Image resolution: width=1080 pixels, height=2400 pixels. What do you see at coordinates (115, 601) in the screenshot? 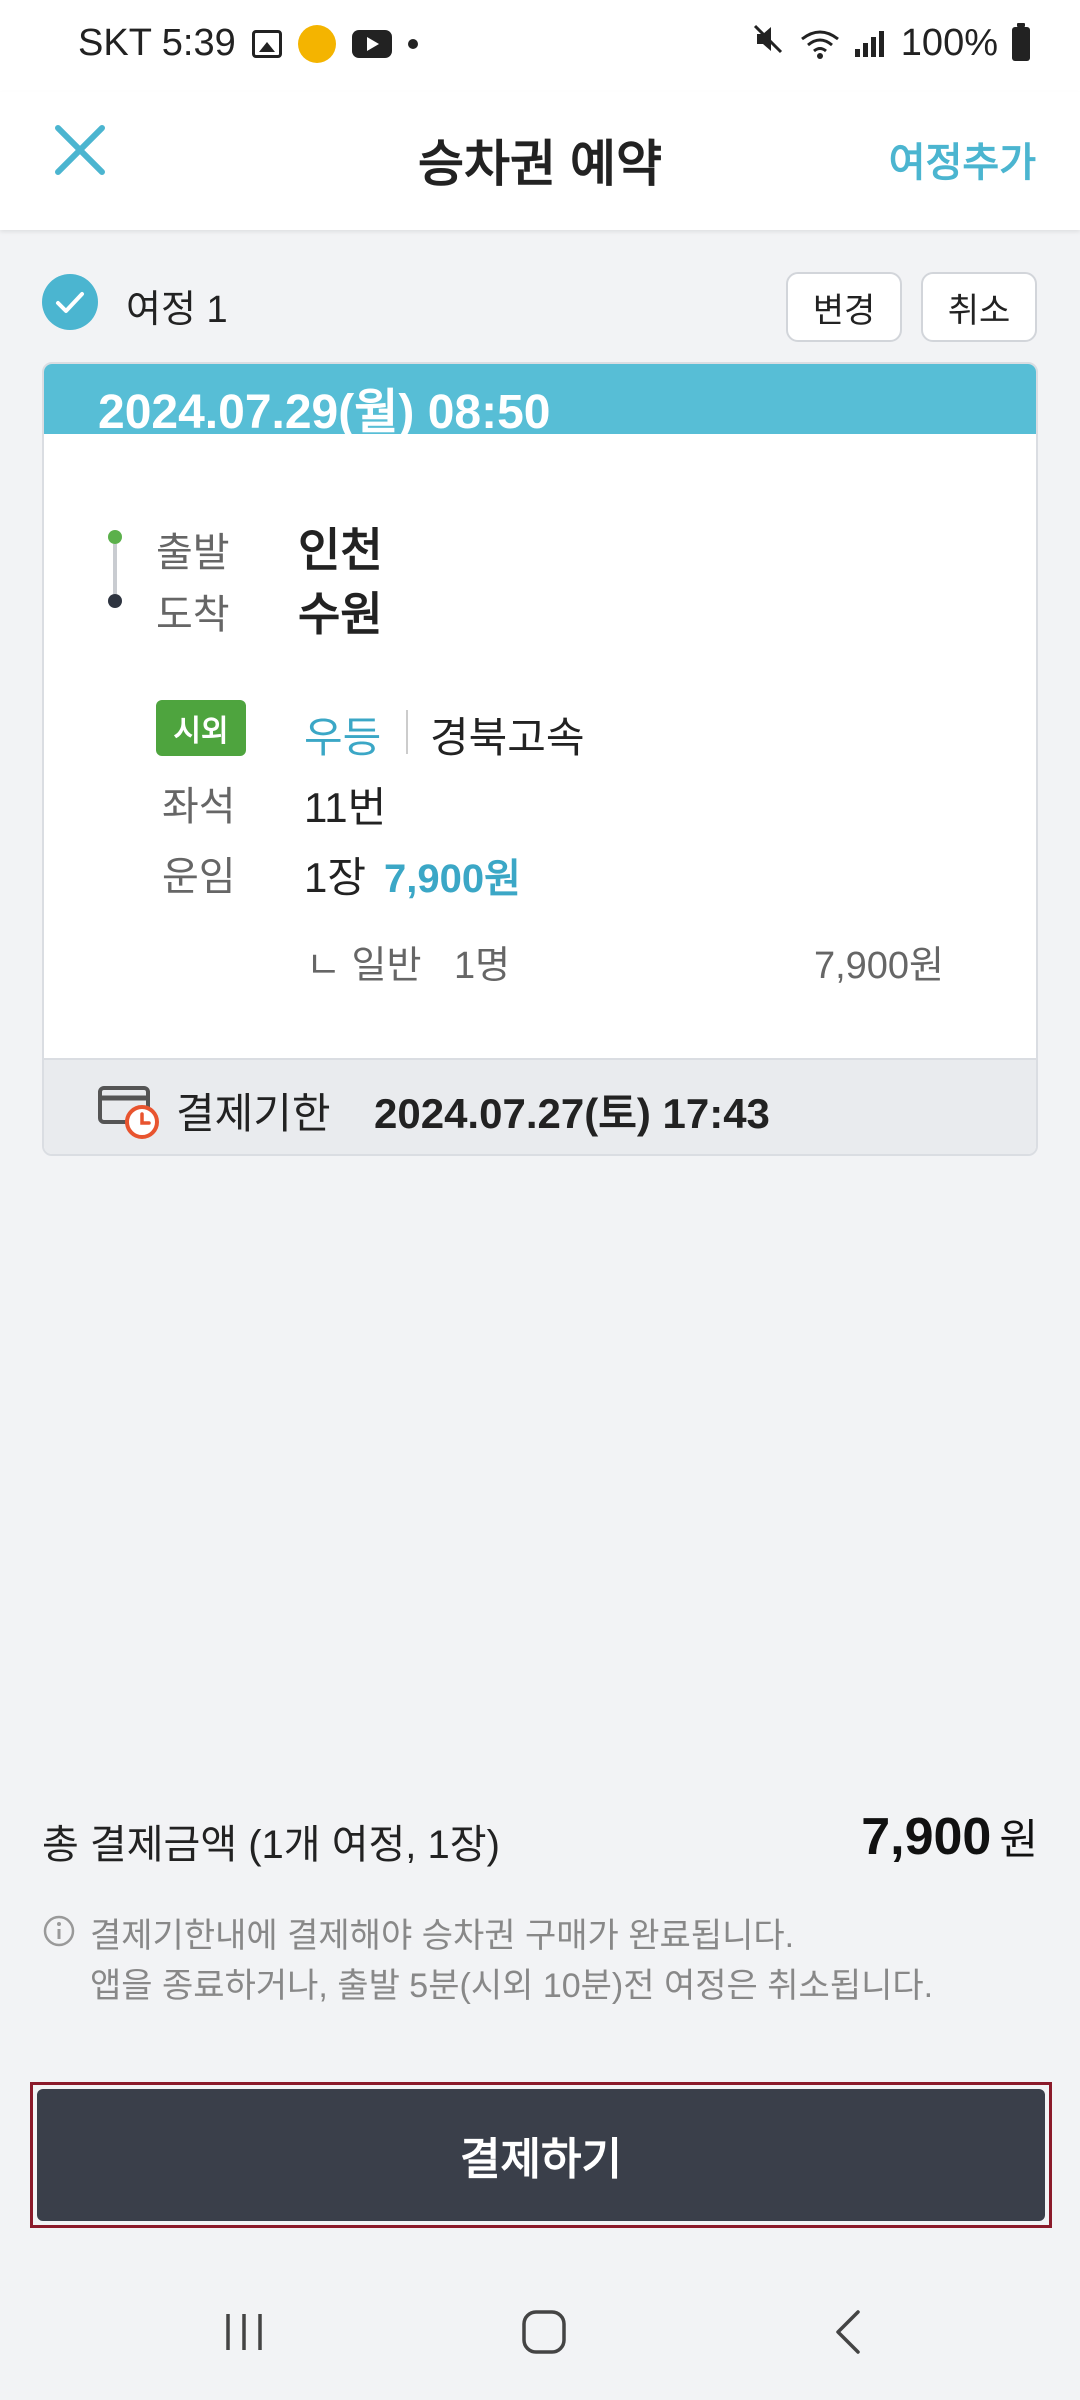
I see `route-end-dot` at bounding box center [115, 601].